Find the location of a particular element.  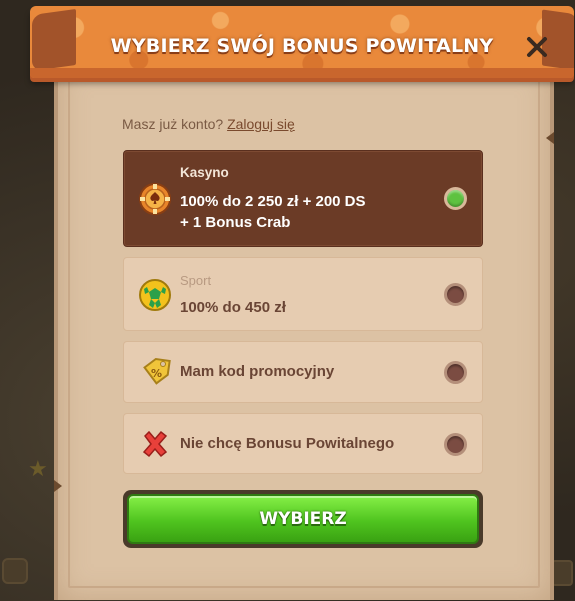

red-x-icon is located at coordinates (155, 444).